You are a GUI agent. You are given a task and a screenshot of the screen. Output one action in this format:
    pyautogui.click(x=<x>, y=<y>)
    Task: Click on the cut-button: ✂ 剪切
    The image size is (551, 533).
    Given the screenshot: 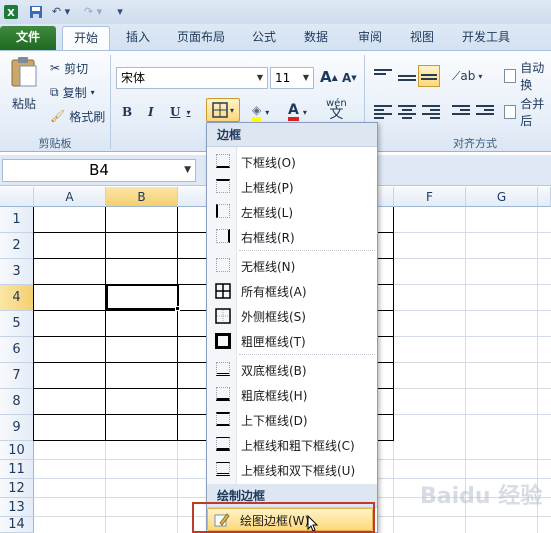 What is the action you would take?
    pyautogui.click(x=69, y=68)
    